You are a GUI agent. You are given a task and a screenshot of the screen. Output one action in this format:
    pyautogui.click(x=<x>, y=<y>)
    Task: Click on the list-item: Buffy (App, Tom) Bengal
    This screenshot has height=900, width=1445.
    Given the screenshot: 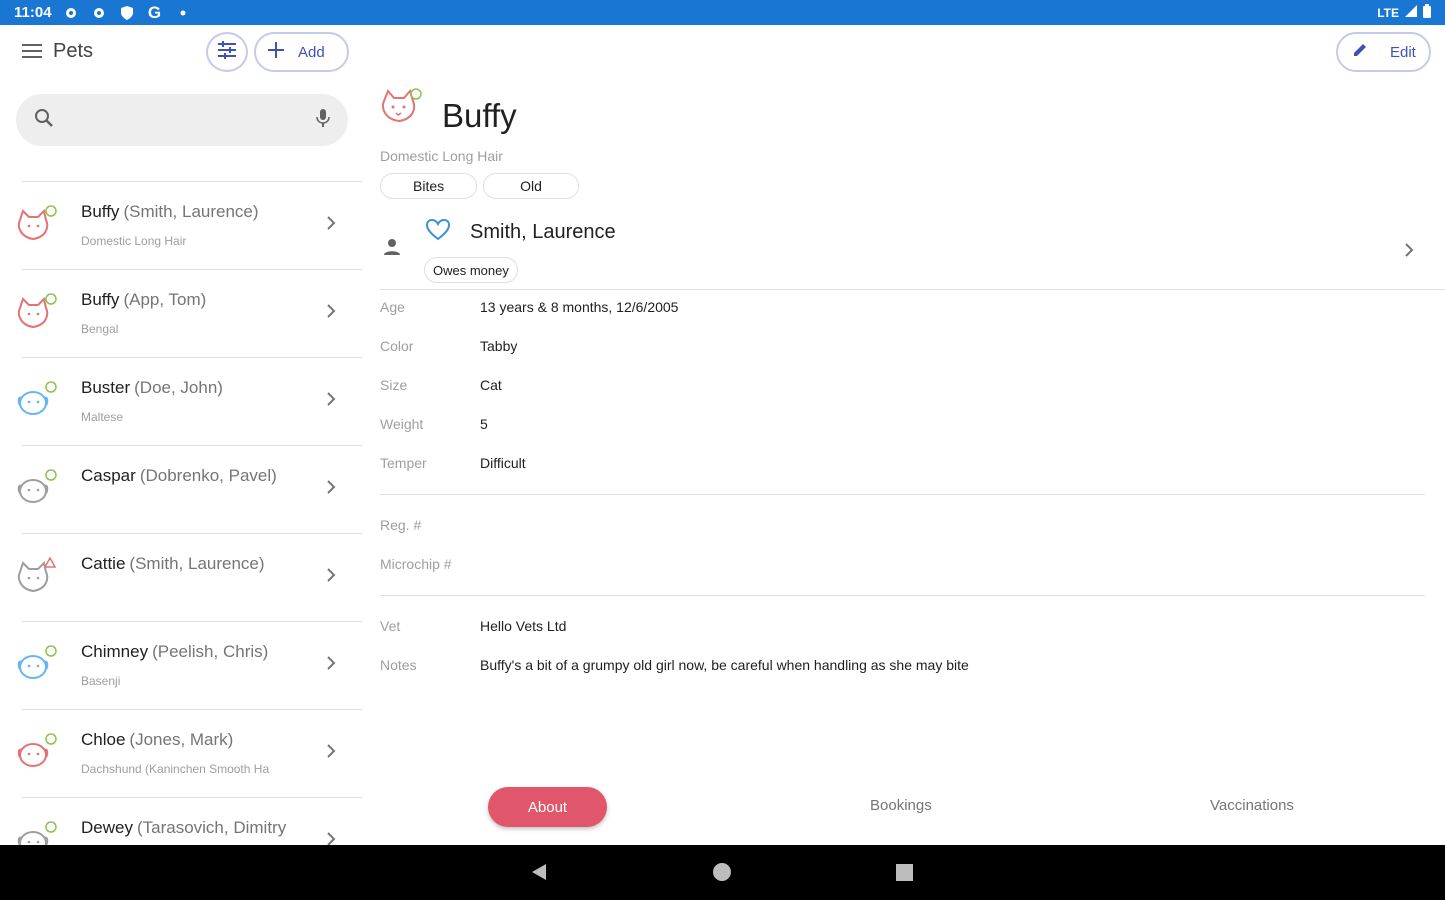 What is the action you would take?
    pyautogui.click(x=189, y=313)
    